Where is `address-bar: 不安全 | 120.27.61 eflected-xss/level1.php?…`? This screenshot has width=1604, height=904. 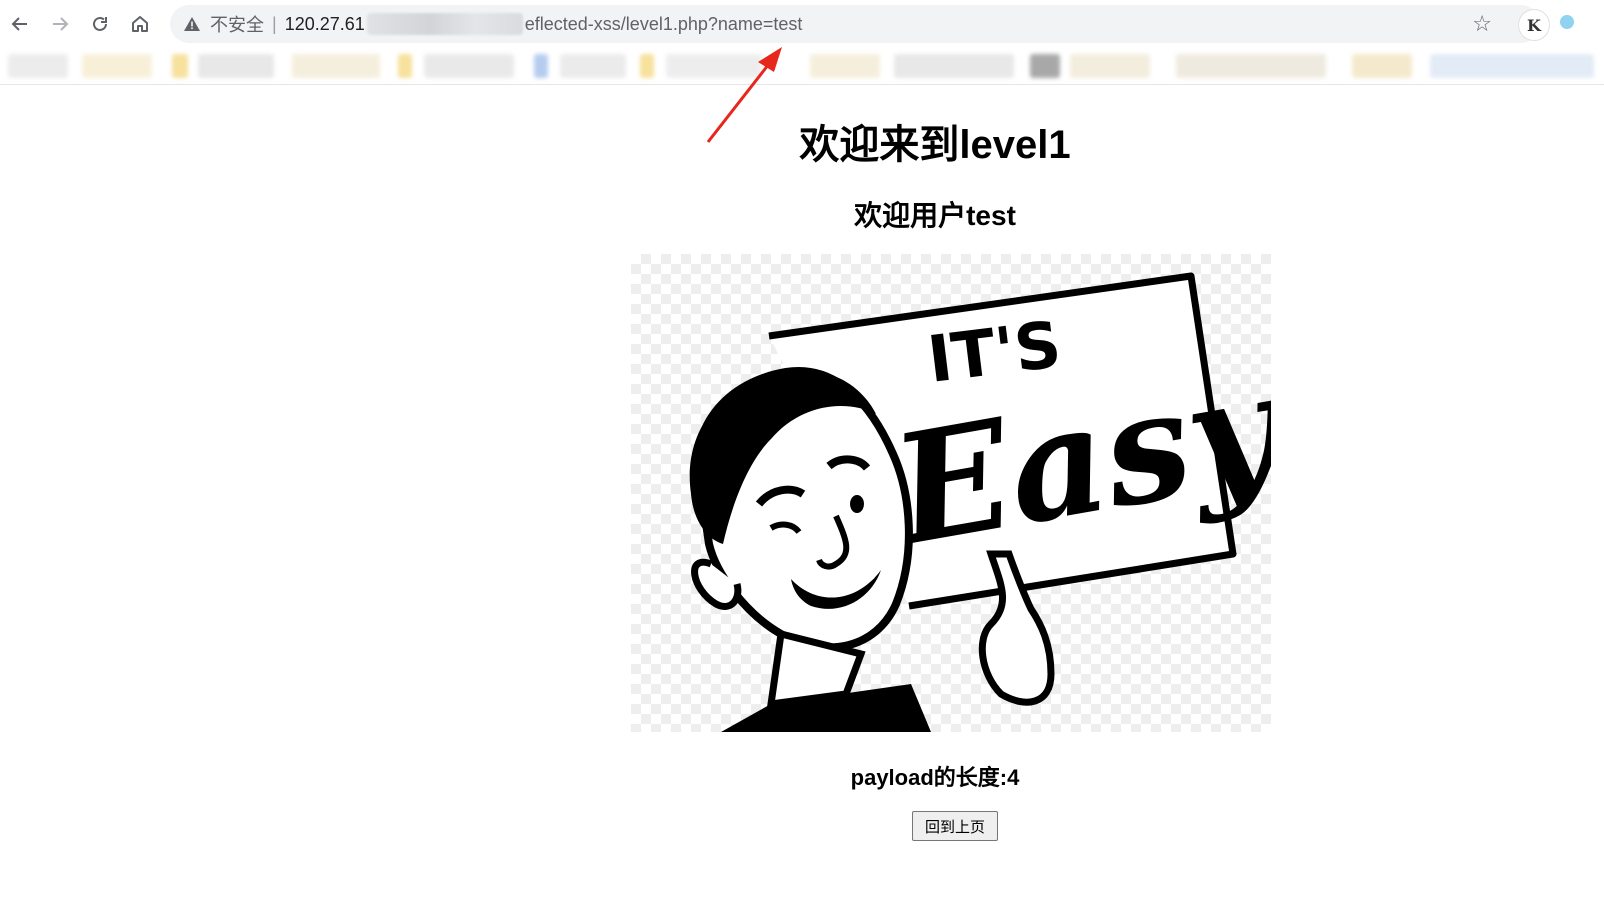
address-bar: 不安全 | 120.27.61 eflected-xss/level1.php?… is located at coordinates (855, 24).